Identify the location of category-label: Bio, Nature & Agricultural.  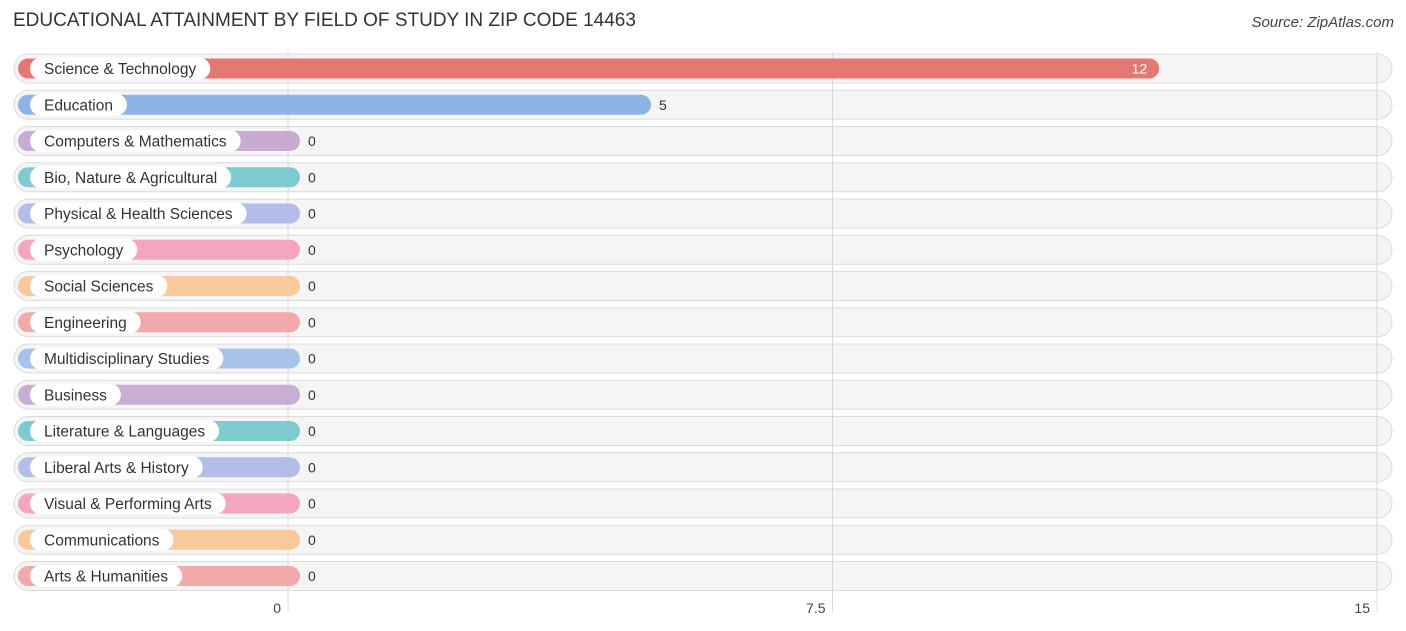
(130, 178).